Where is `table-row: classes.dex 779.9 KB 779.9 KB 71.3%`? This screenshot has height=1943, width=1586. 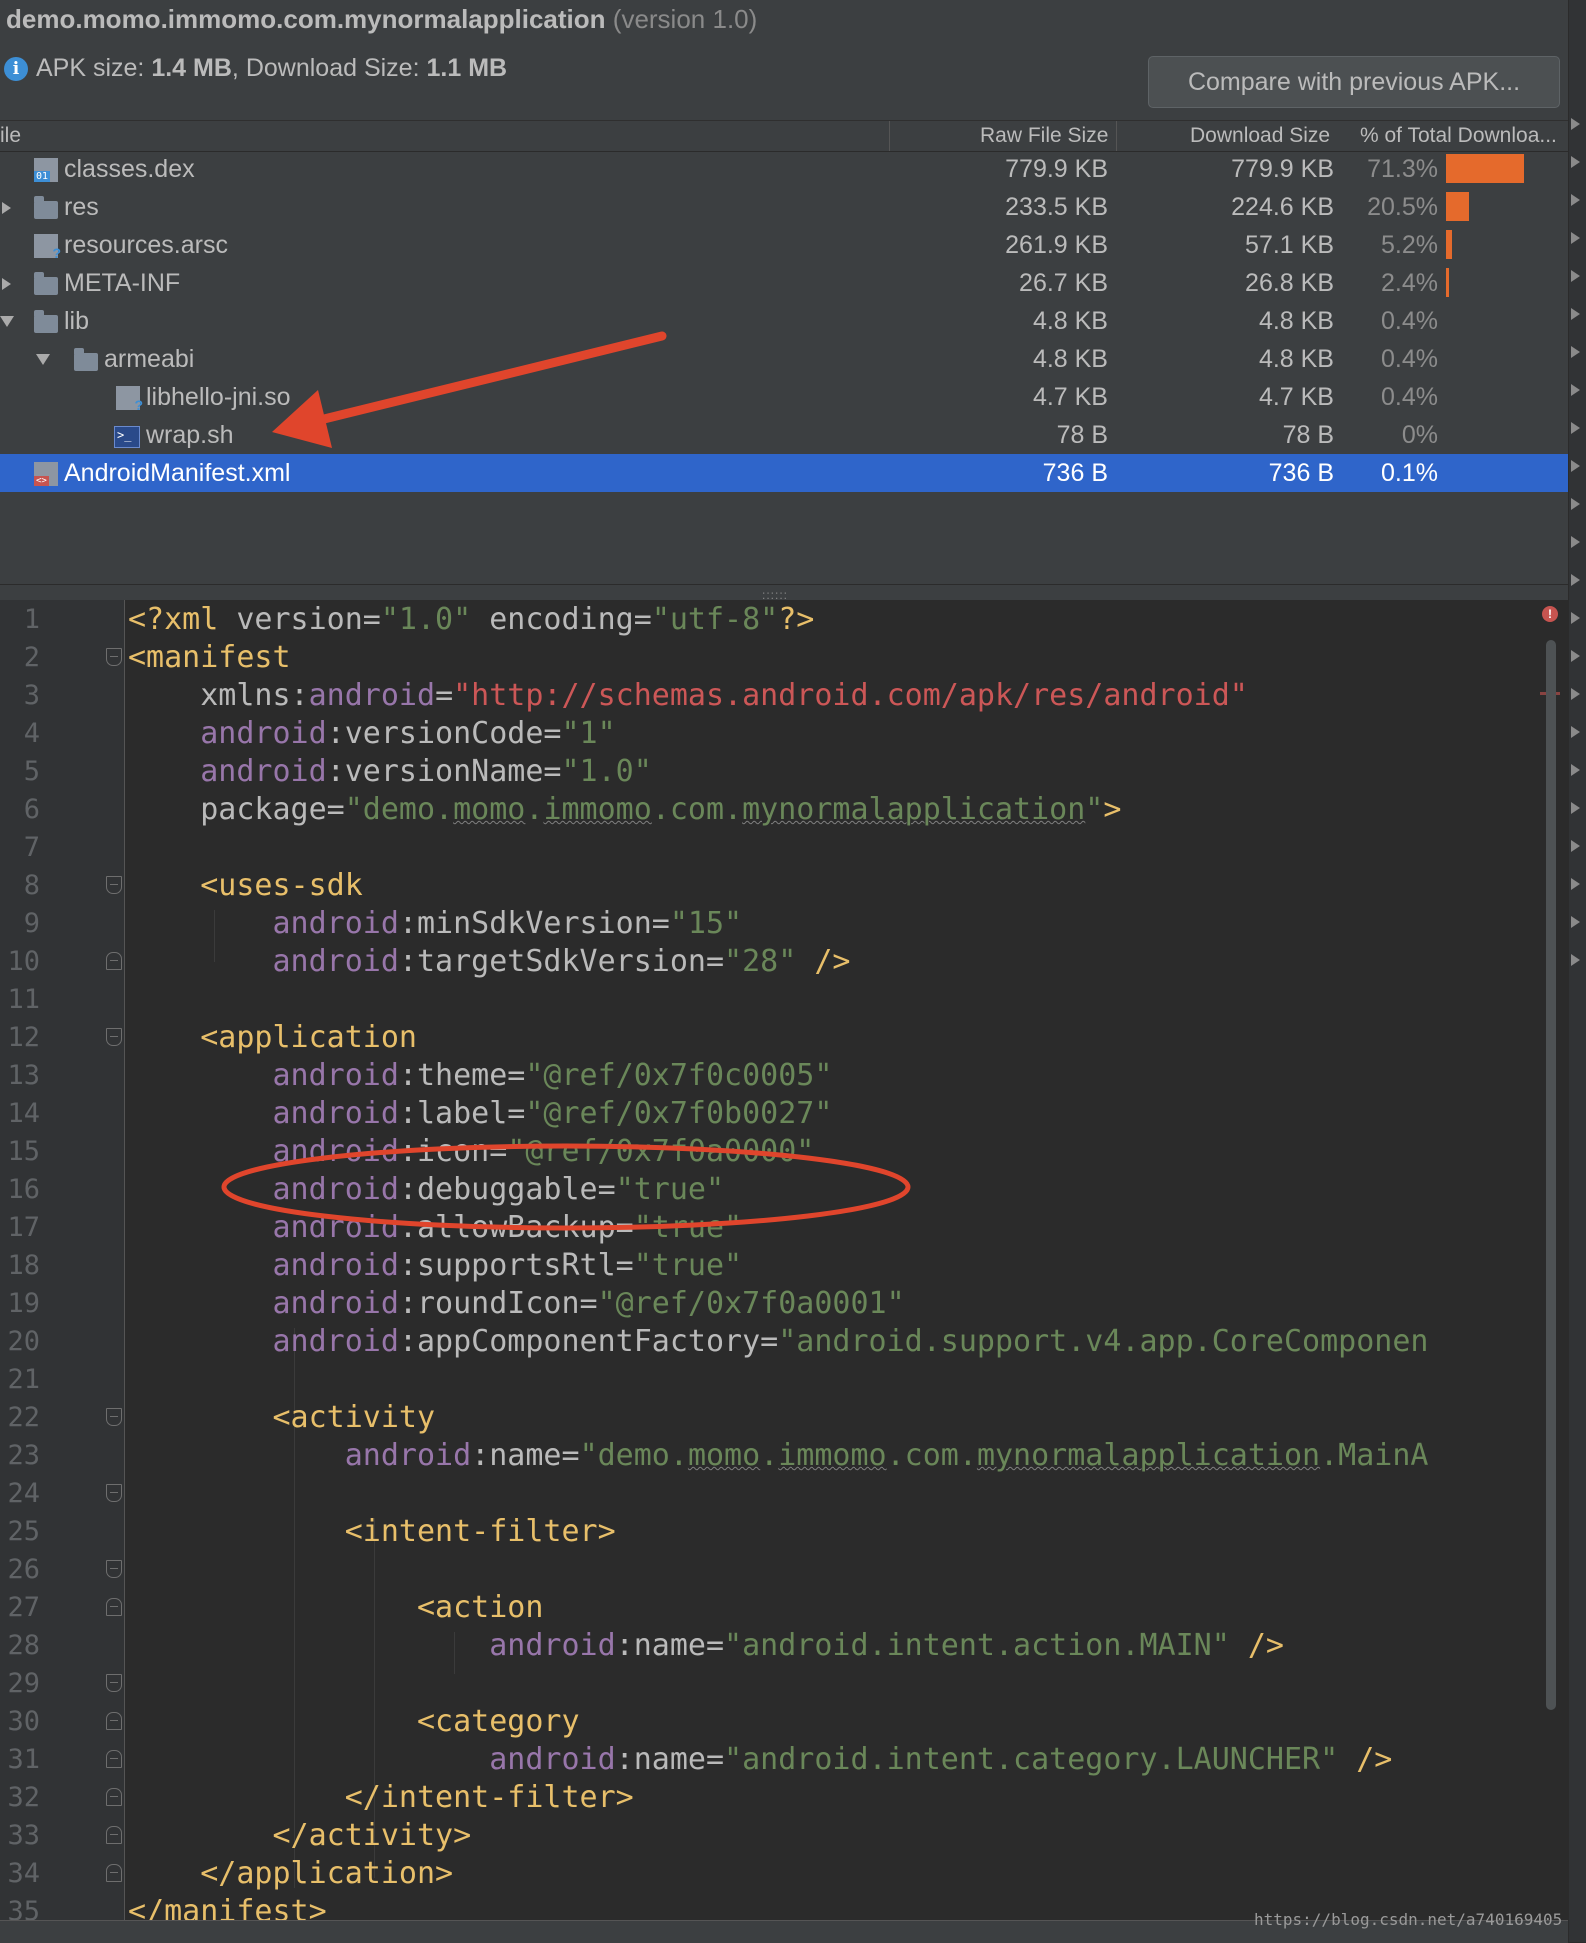 table-row: classes.dex 779.9 KB 779.9 KB 71.3% is located at coordinates (784, 169).